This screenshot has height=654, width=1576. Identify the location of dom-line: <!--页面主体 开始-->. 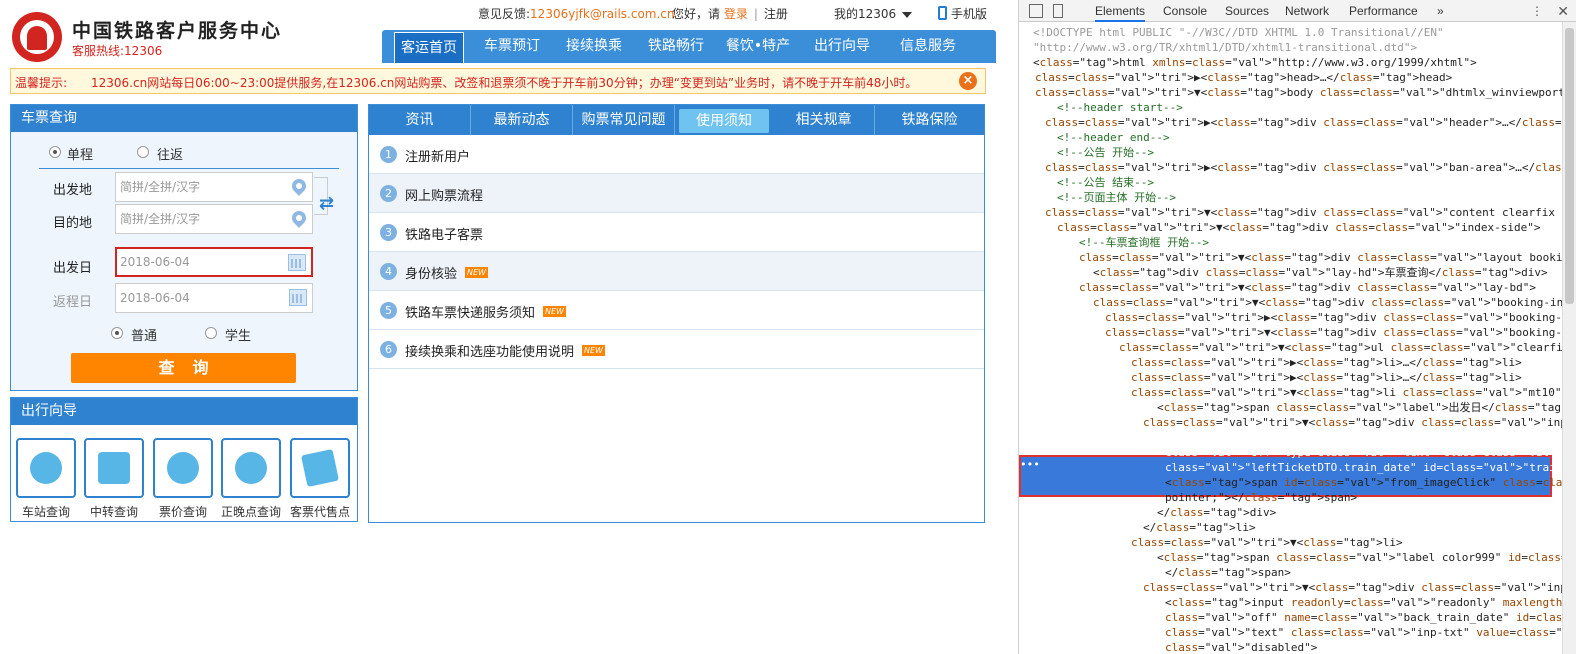
(1116, 197).